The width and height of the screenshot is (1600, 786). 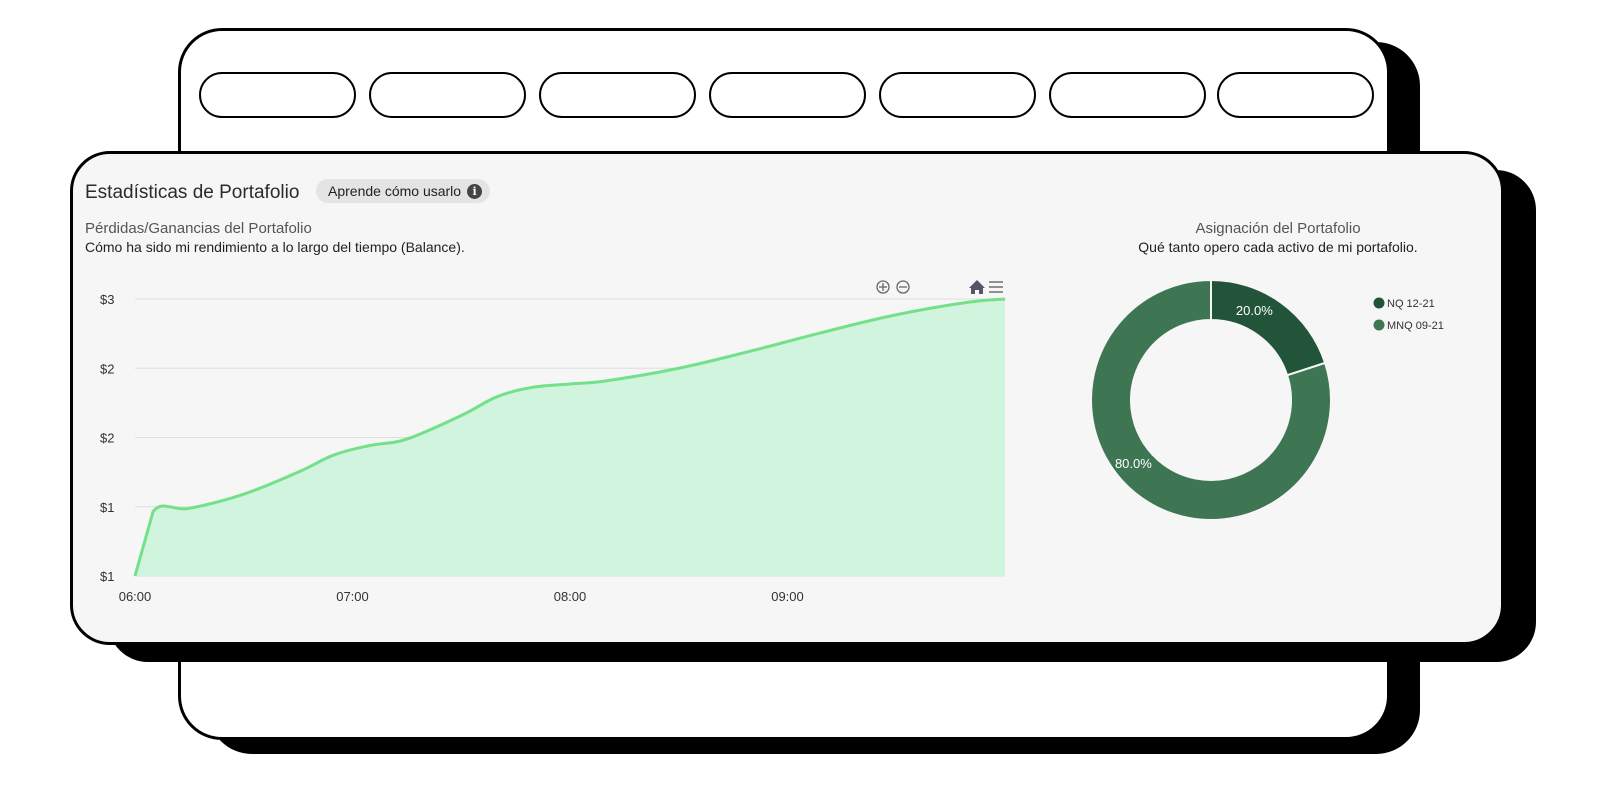 I want to click on donut-data-label: 20.0%, so click(x=1254, y=310).